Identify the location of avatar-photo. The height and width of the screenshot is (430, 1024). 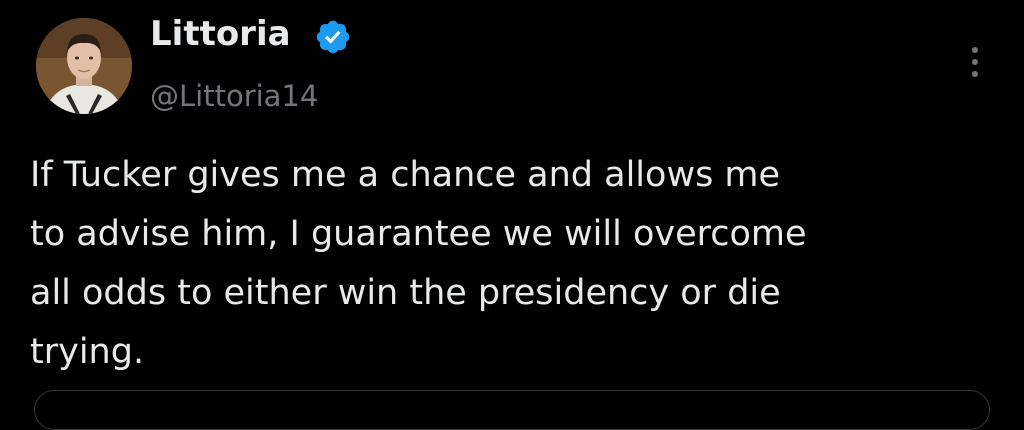
(84, 66).